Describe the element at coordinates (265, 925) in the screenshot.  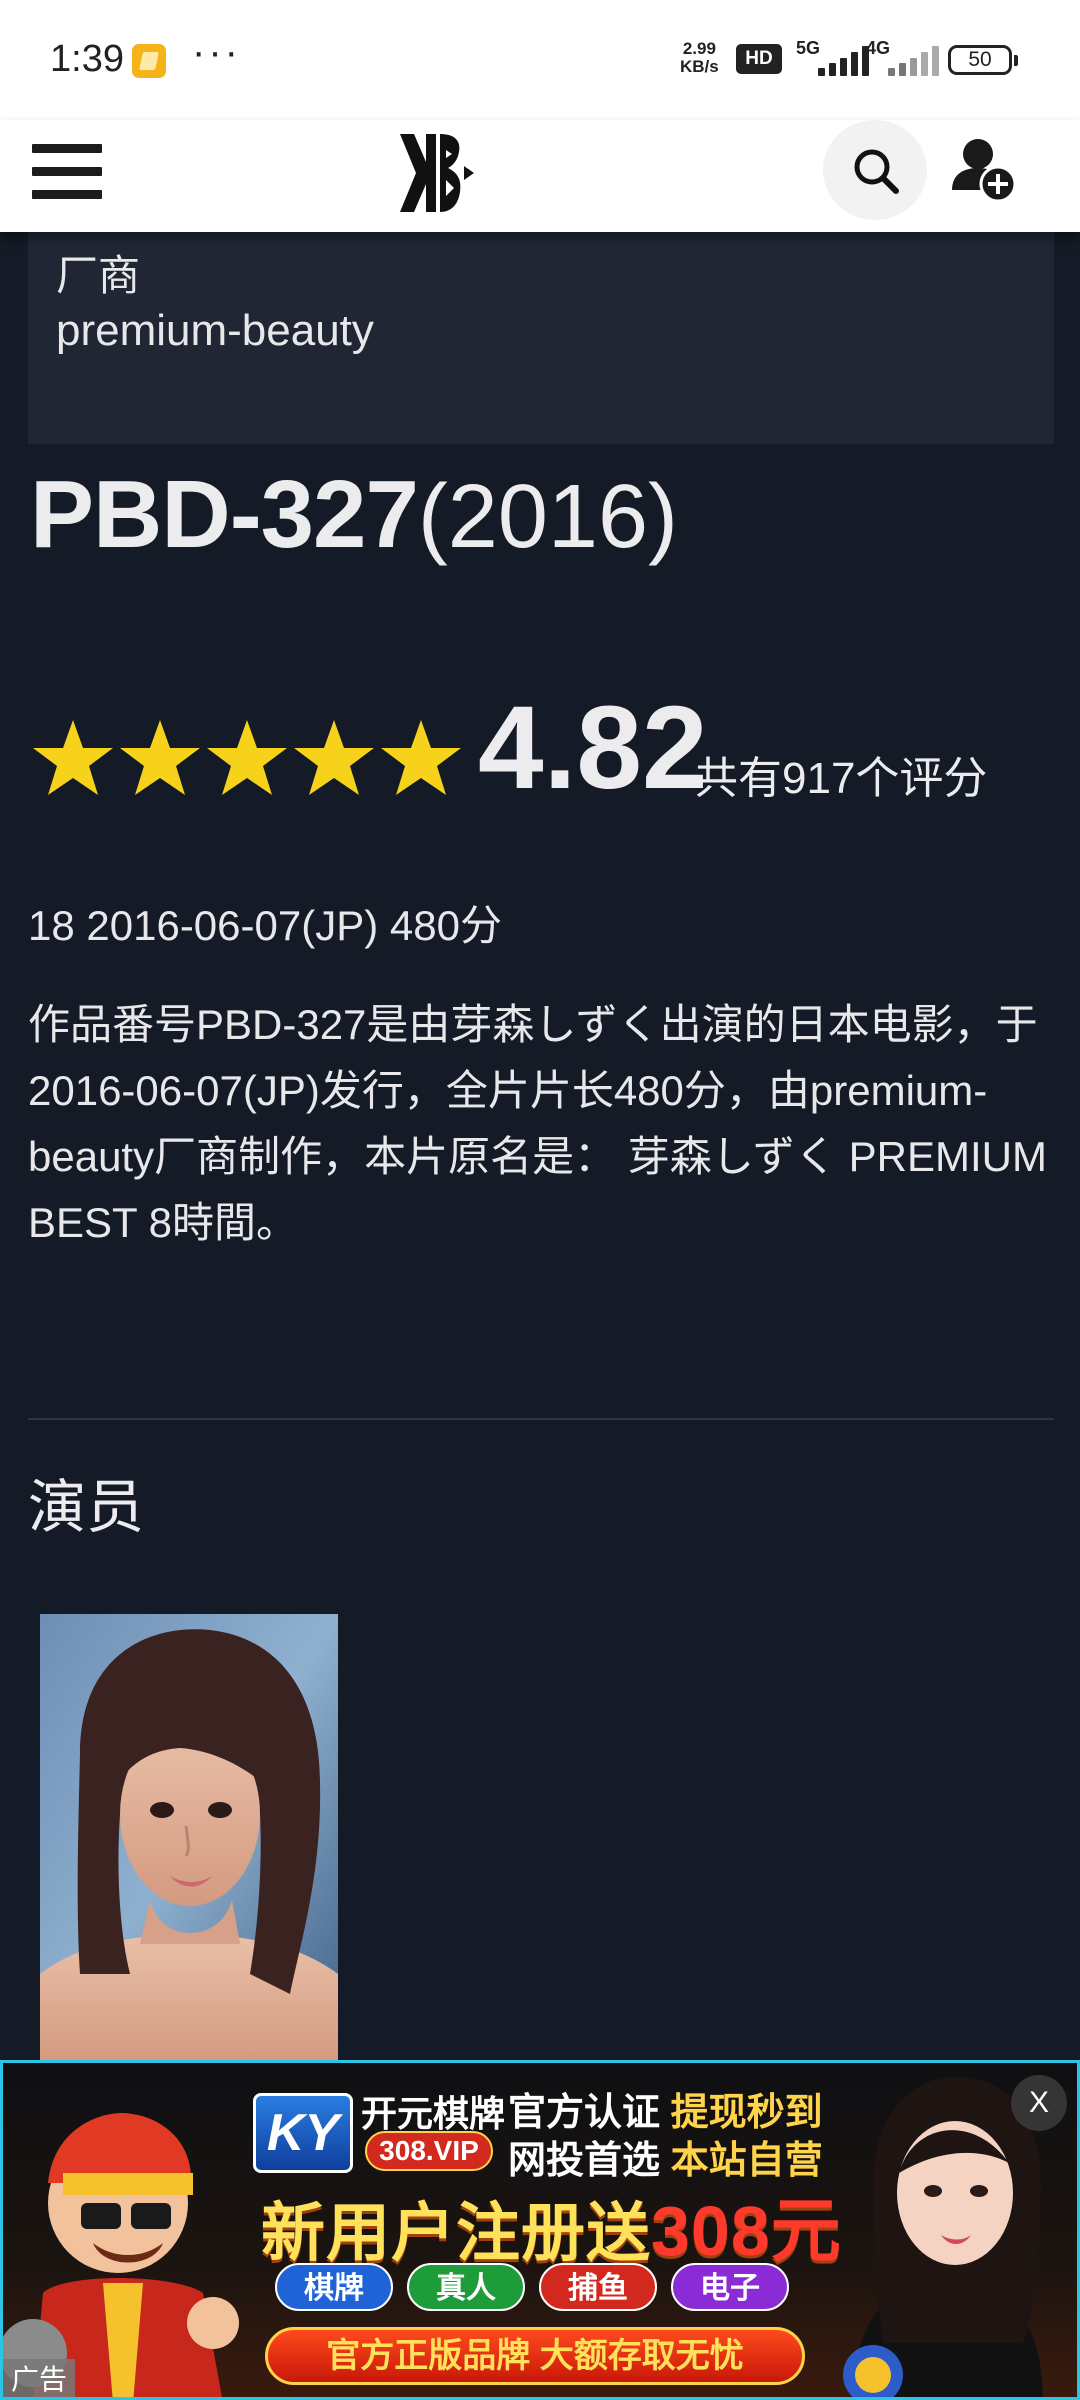
I see `release-meta: 18 2016-06-07(JP) 480分` at that location.